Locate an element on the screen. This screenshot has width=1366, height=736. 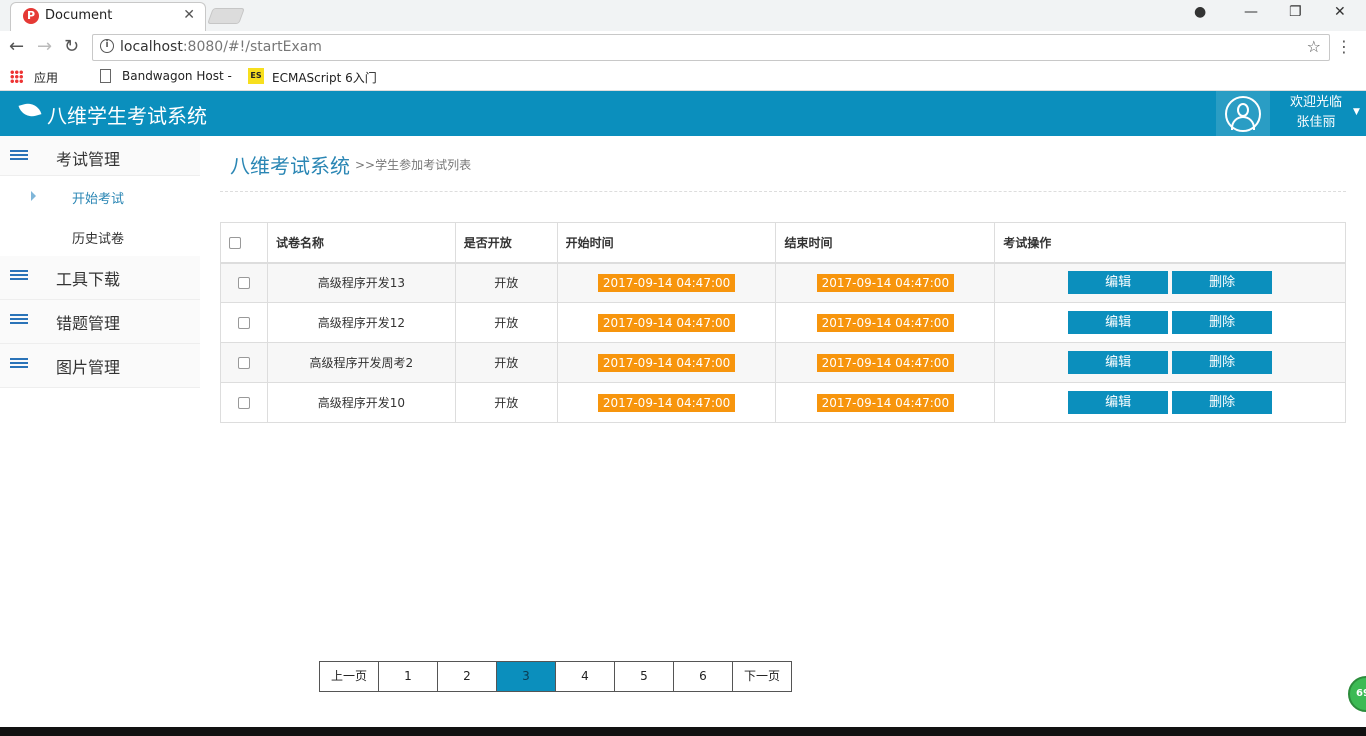
exam-name-link: 高级程序开发10 is located at coordinates (361, 402).